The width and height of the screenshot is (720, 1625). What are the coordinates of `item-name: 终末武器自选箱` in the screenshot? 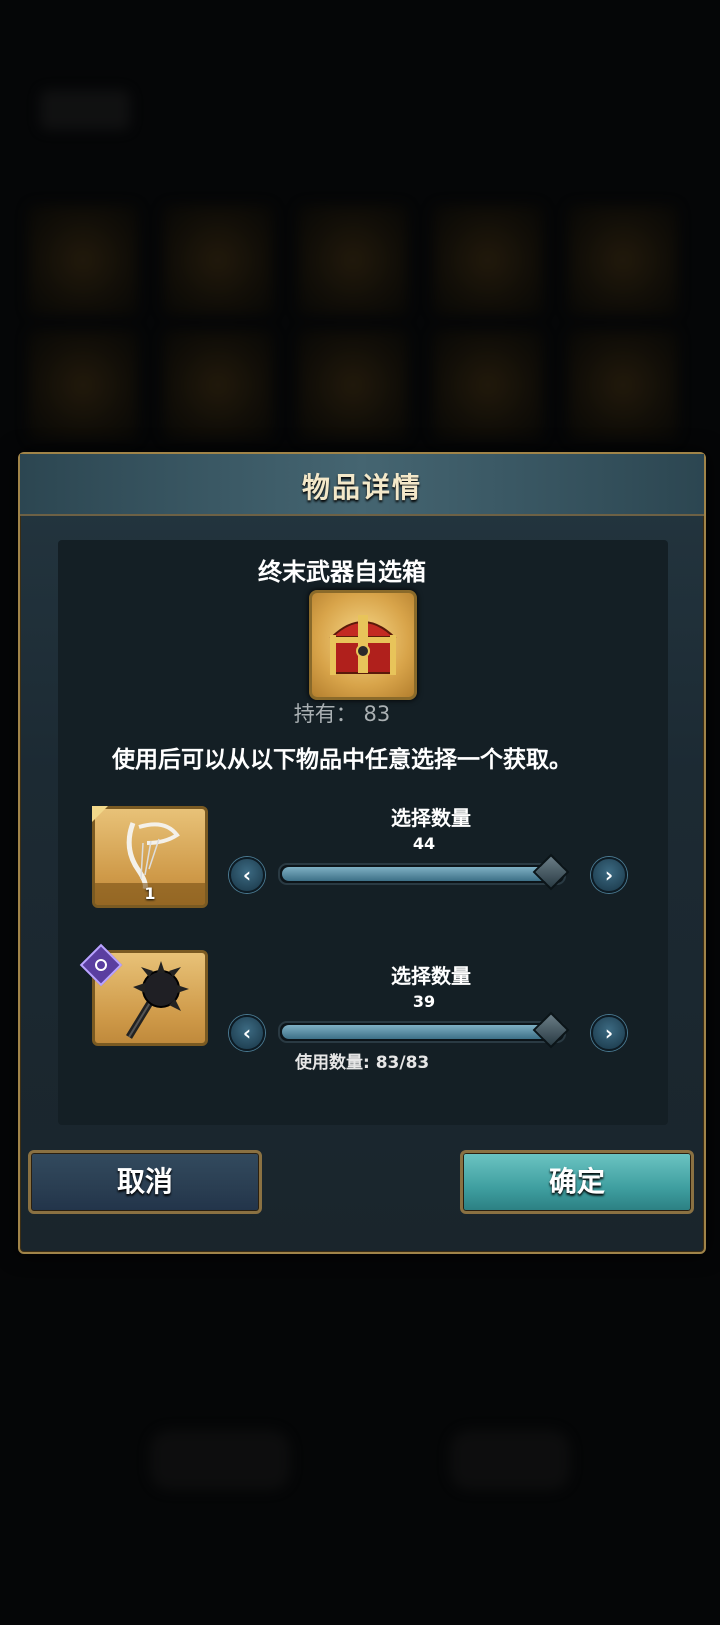 It's located at (342, 572).